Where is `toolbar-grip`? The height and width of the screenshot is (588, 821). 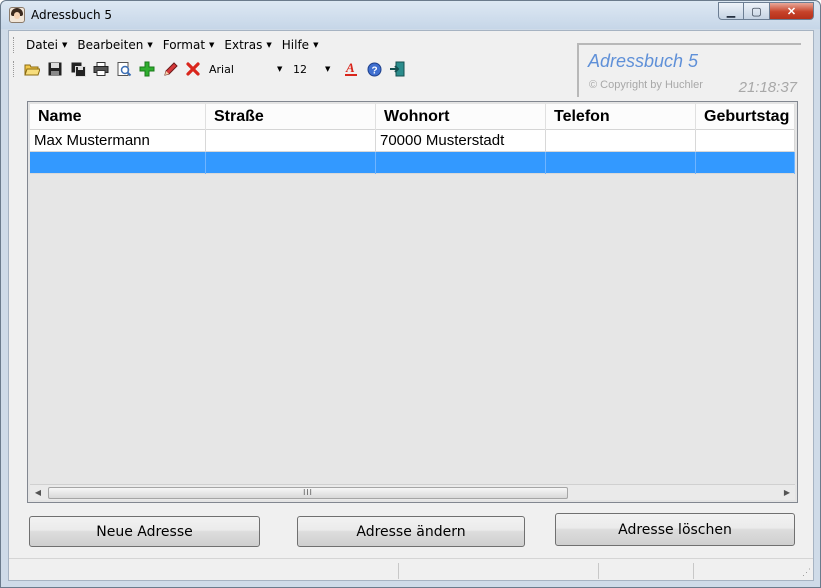 toolbar-grip is located at coordinates (14, 69).